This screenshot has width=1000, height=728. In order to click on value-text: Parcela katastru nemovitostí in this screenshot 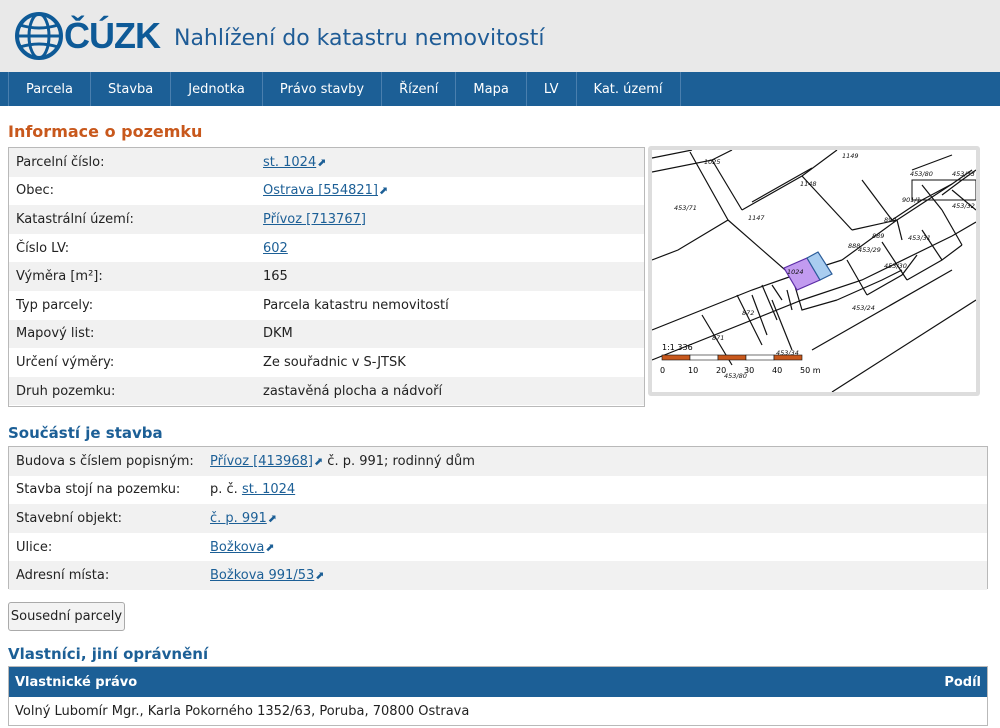, I will do `click(356, 305)`.